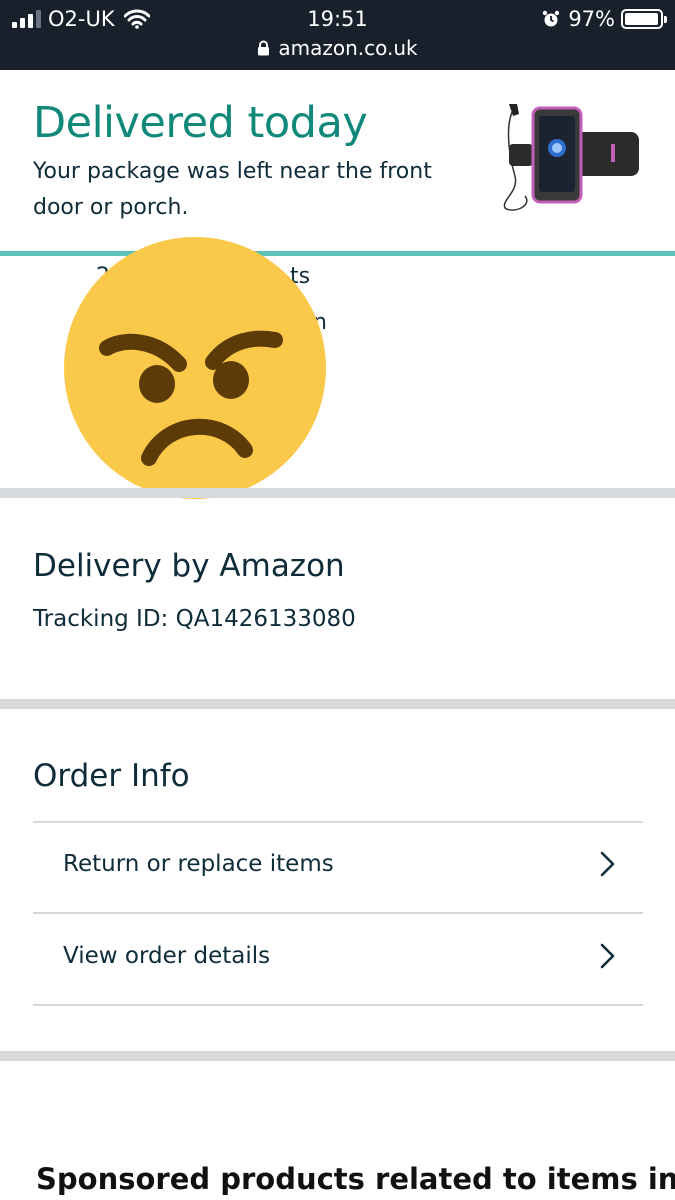  What do you see at coordinates (338, 956) in the screenshot?
I see `view-order-details-row: View order details` at bounding box center [338, 956].